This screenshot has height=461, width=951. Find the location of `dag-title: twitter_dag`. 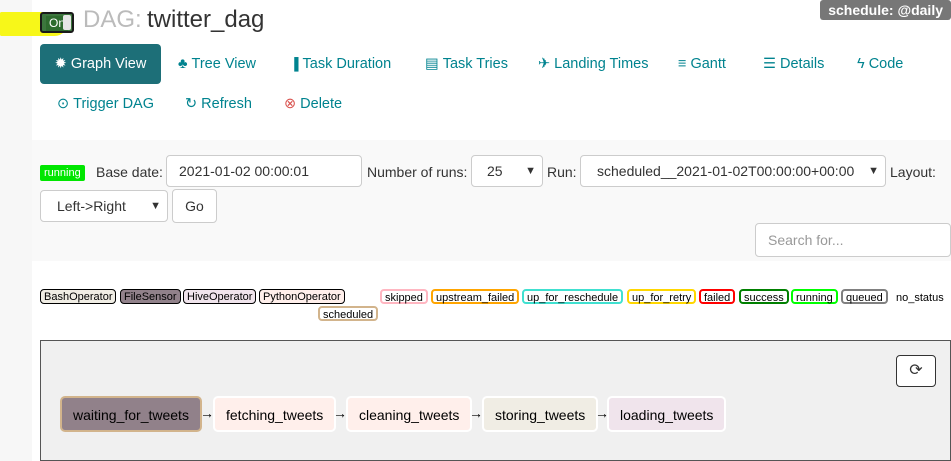

dag-title: twitter_dag is located at coordinates (206, 19).